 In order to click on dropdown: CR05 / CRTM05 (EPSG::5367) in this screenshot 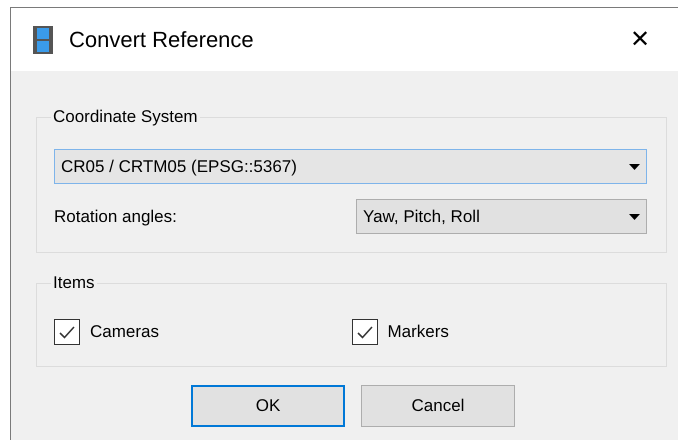, I will do `click(350, 166)`.